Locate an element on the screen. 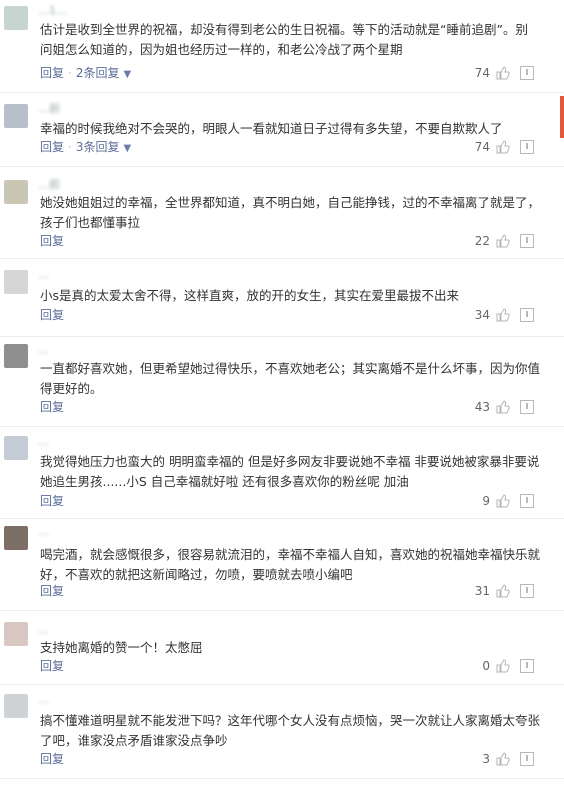 The image size is (564, 790). comment-stats: 22 is located at coordinates (504, 241).